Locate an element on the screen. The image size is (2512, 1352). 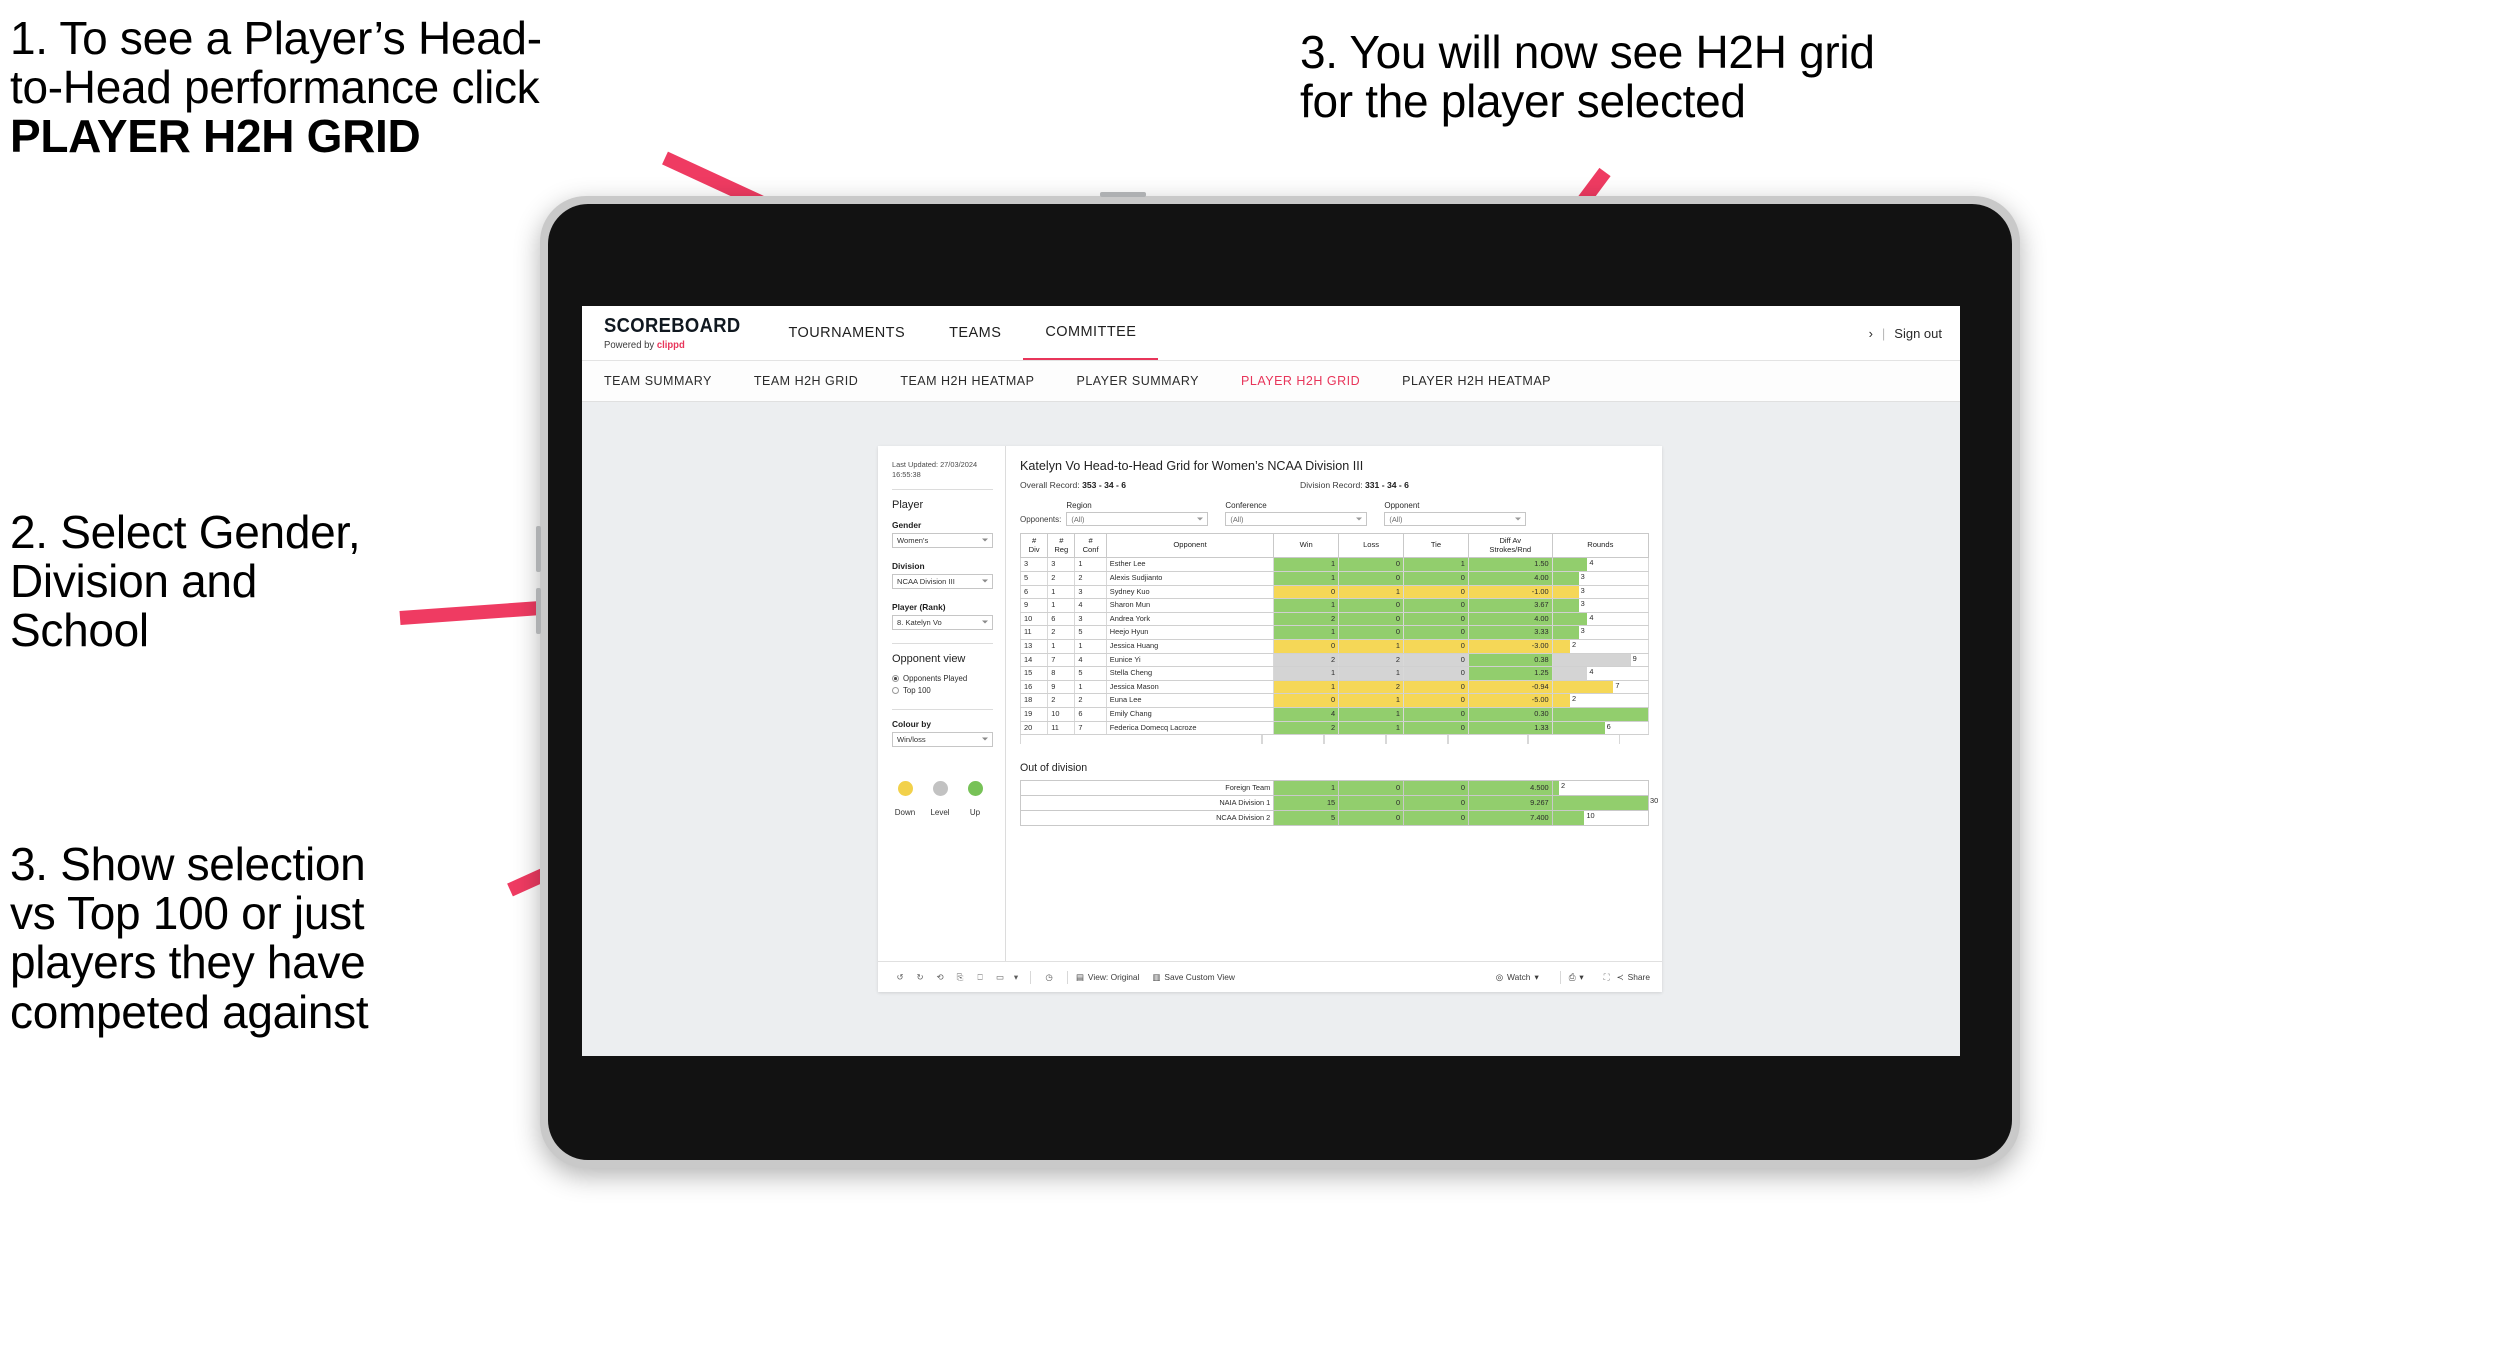
sign-out-link: Sign out is located at coordinates (1918, 333).